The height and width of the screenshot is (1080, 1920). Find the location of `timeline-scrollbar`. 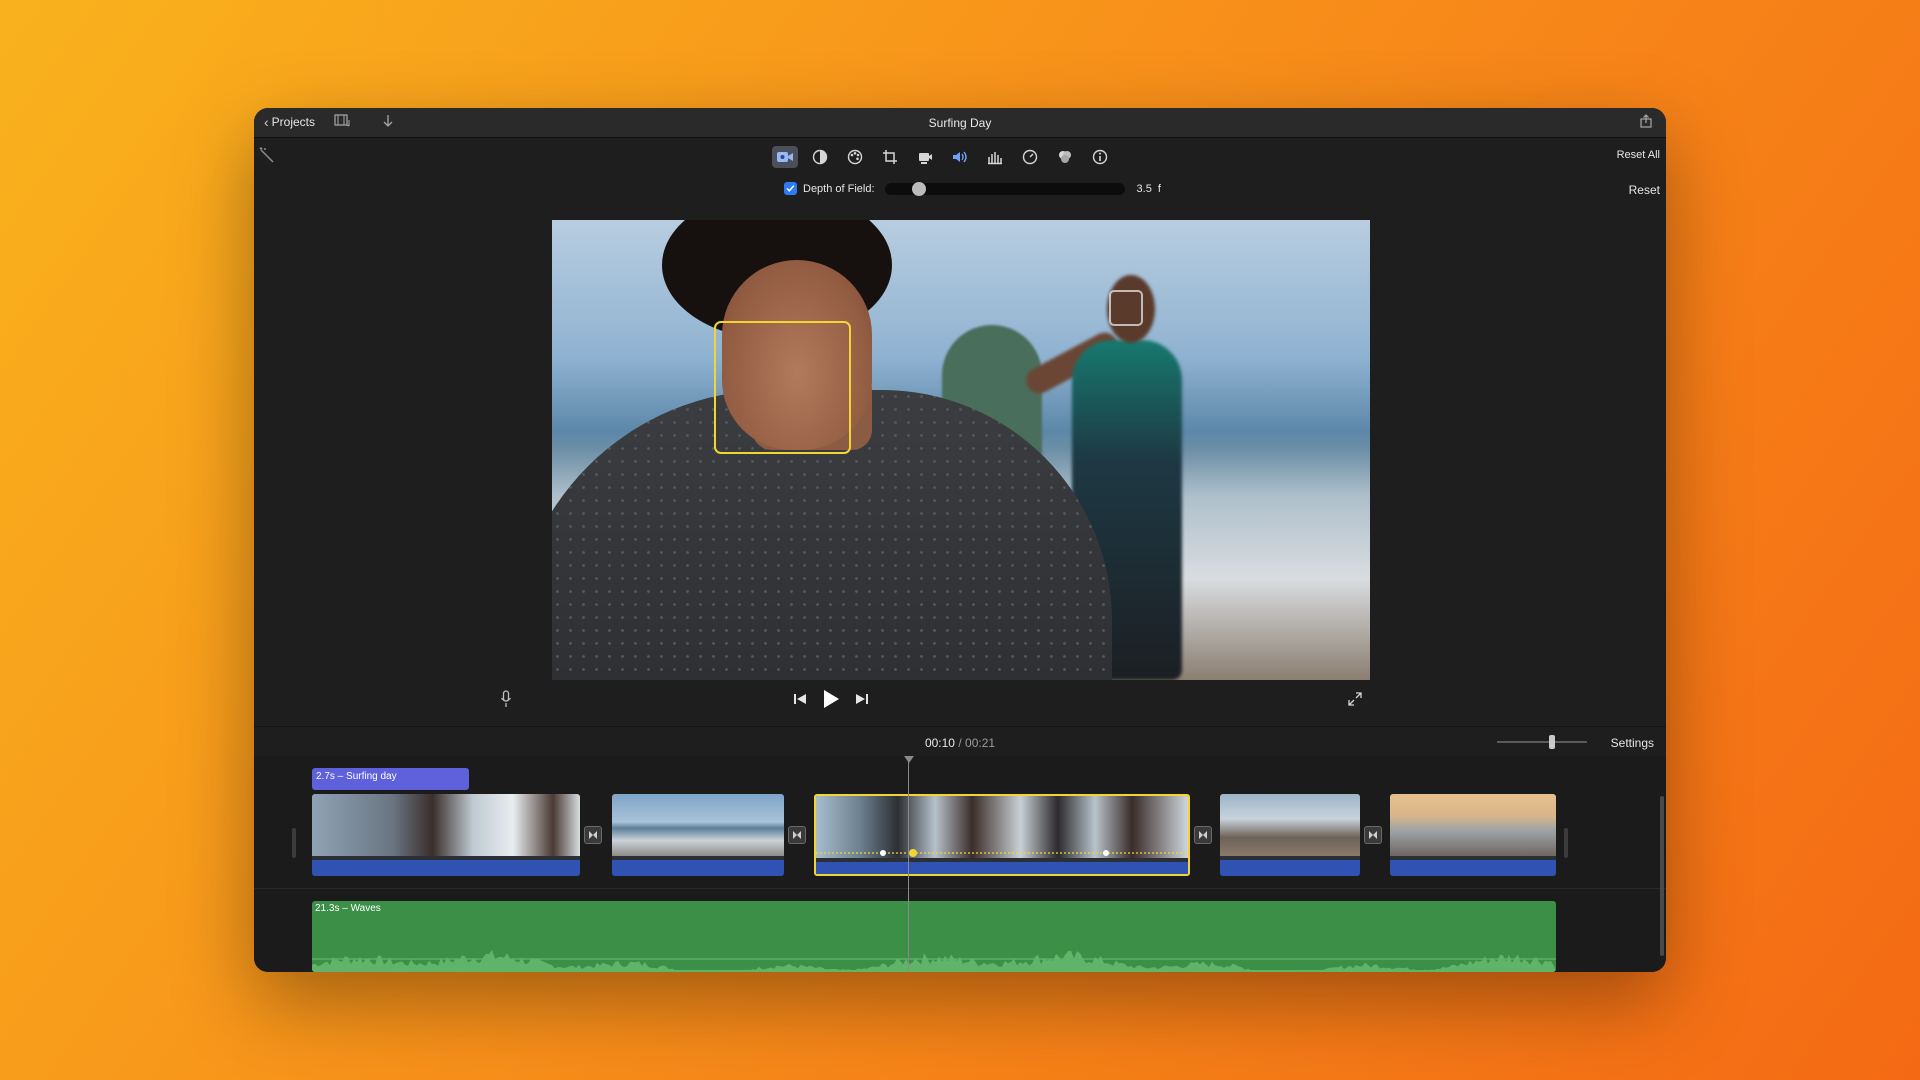

timeline-scrollbar is located at coordinates (1662, 876).